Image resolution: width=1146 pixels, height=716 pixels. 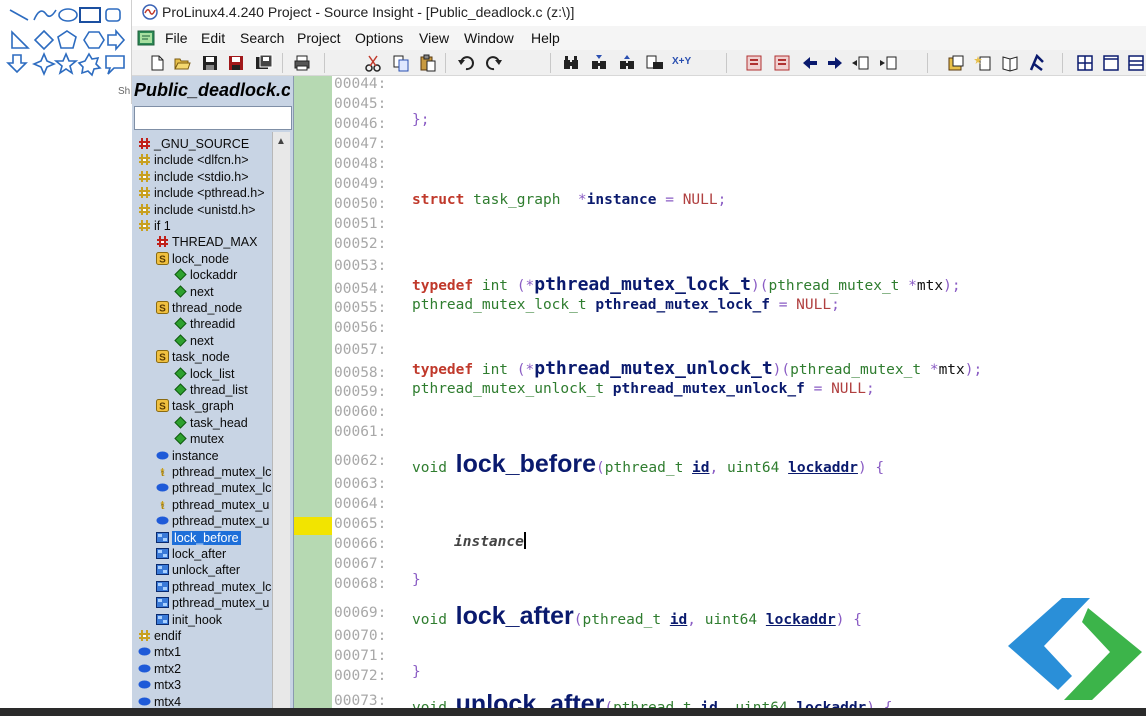 I want to click on symbol-item: unlock_after, so click(x=198, y=570).